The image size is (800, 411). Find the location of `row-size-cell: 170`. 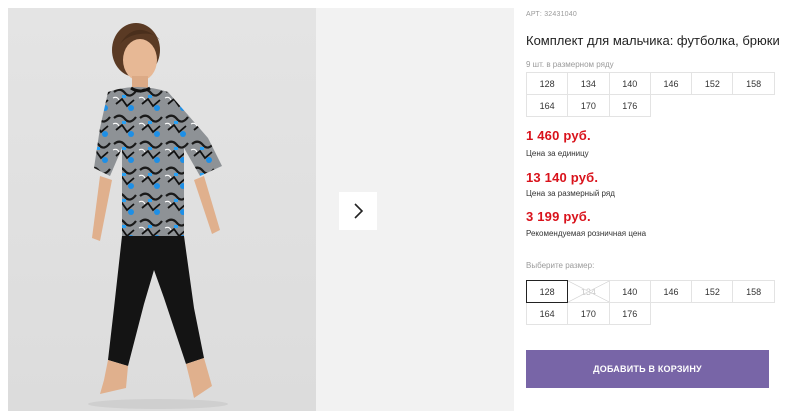

row-size-cell: 170 is located at coordinates (588, 105).